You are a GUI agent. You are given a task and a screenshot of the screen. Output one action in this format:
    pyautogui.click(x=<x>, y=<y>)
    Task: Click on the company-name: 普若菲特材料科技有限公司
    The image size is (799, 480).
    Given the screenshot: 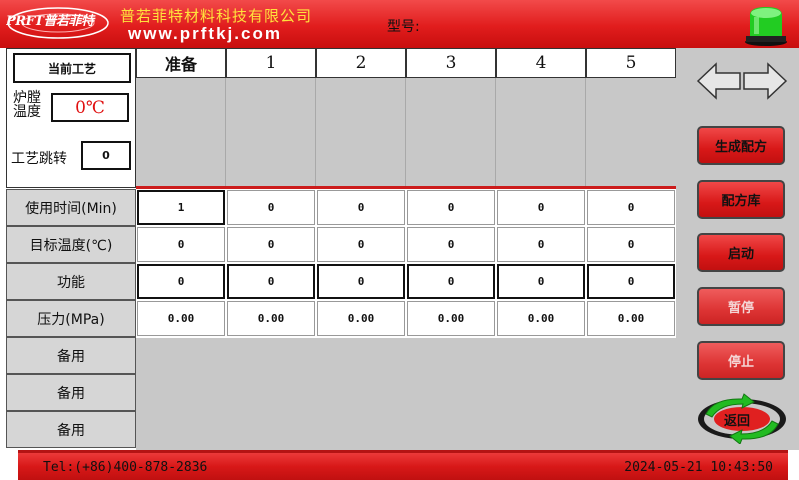 What is the action you would take?
    pyautogui.click(x=216, y=16)
    